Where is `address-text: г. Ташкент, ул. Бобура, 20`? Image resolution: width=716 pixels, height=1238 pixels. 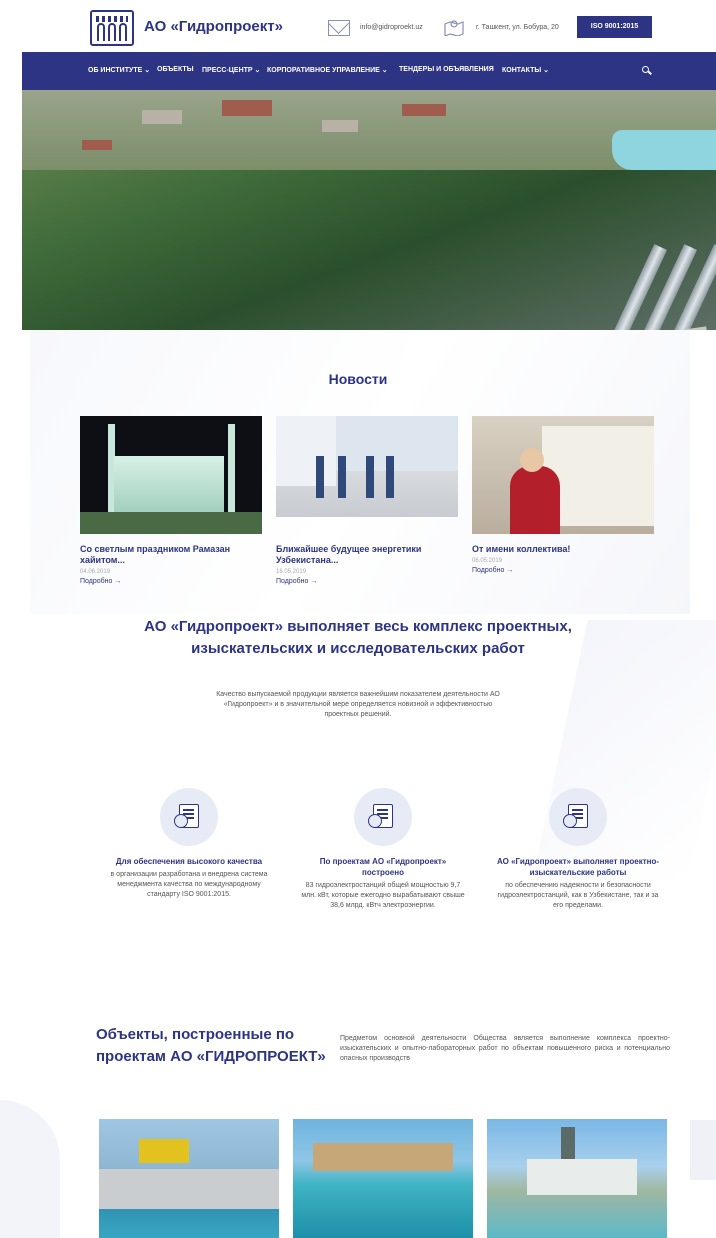
address-text: г. Ташкент, ул. Бобура, 20 is located at coordinates (517, 27).